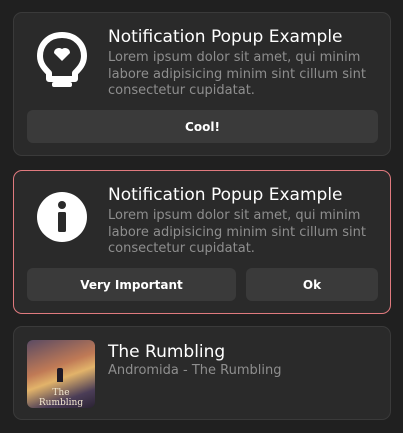  I want to click on album-cover-text: The Rumbling, so click(61, 398).